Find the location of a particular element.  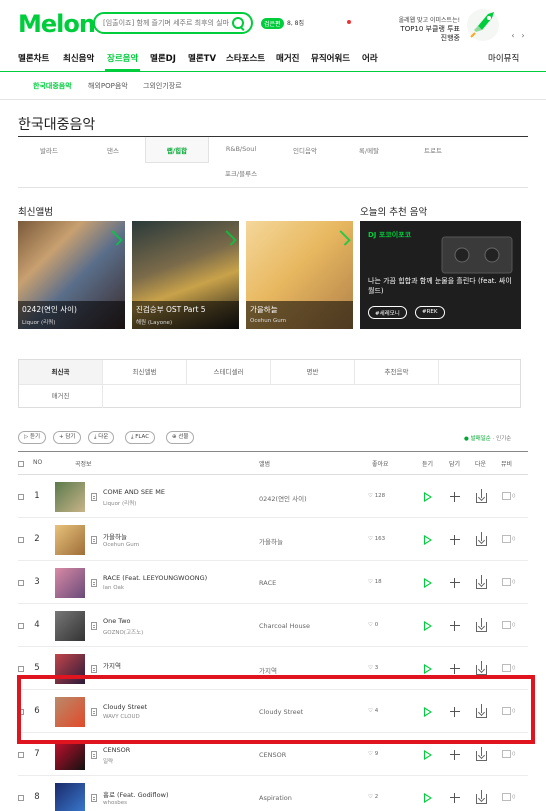

chart-tab-albums: 최신앨범 is located at coordinates (145, 372).